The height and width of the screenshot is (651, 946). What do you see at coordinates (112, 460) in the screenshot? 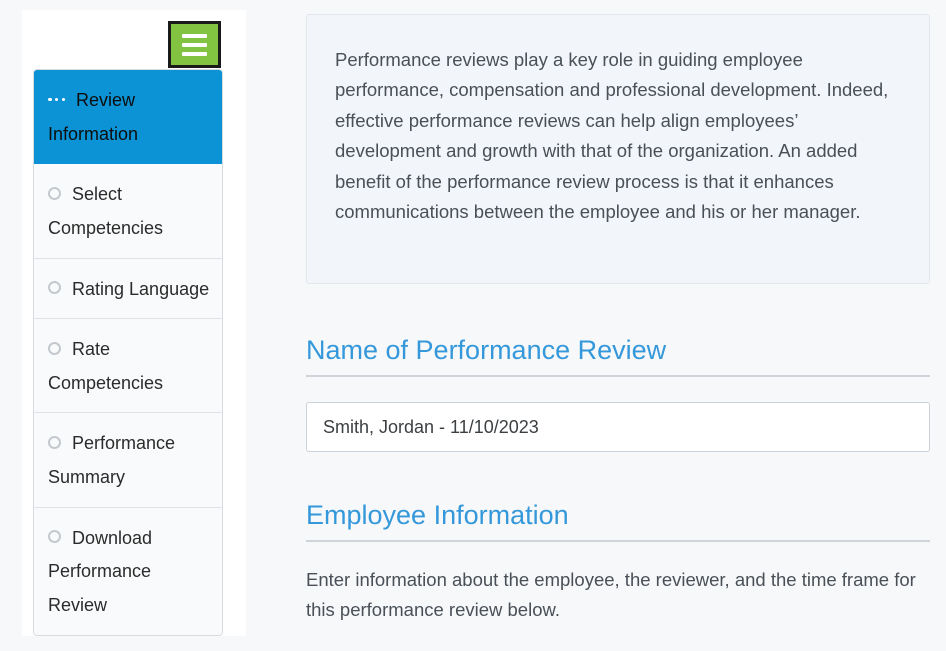
I see `sidebar-item-label: Performance Summary` at bounding box center [112, 460].